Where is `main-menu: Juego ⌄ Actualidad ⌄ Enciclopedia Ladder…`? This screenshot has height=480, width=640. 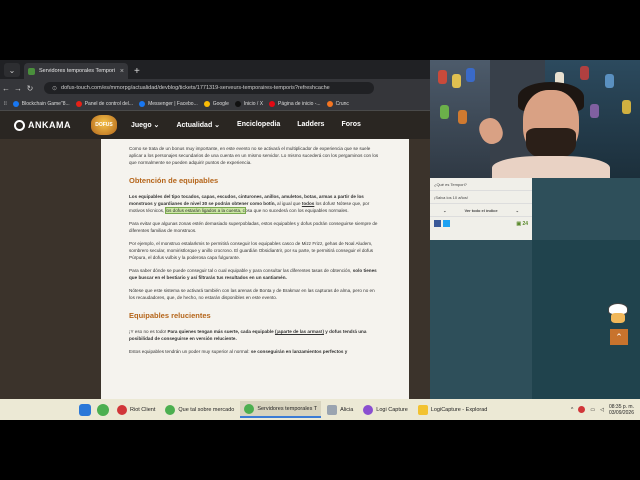 main-menu: Juego ⌄ Actualidad ⌄ Enciclopedia Ladder… is located at coordinates (246, 125).